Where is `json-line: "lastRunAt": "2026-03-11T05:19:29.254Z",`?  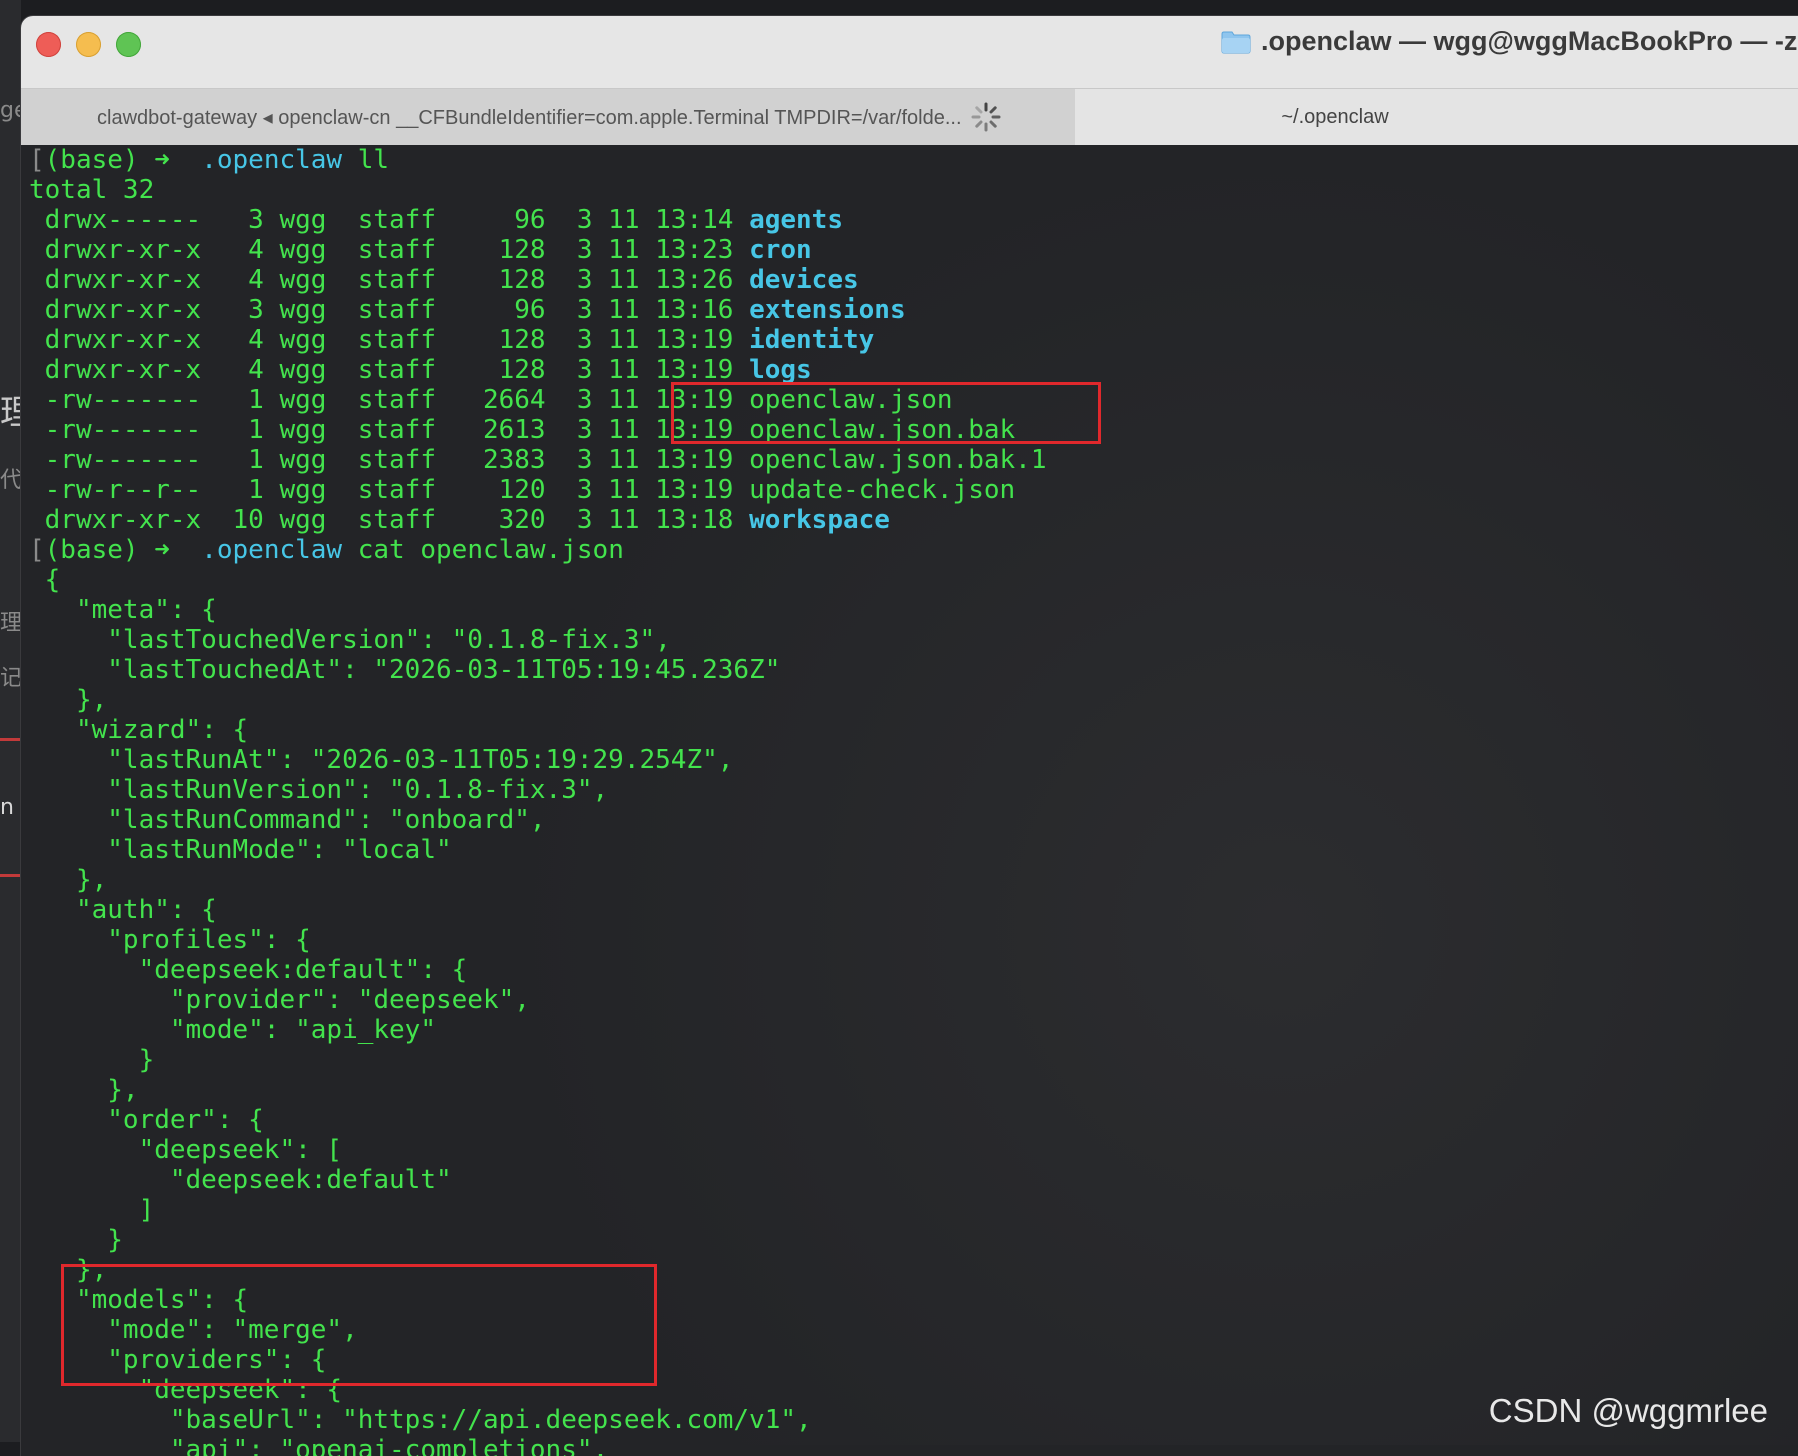 json-line: "lastRunAt": "2026-03-11T05:19:29.254Z", is located at coordinates (381, 760).